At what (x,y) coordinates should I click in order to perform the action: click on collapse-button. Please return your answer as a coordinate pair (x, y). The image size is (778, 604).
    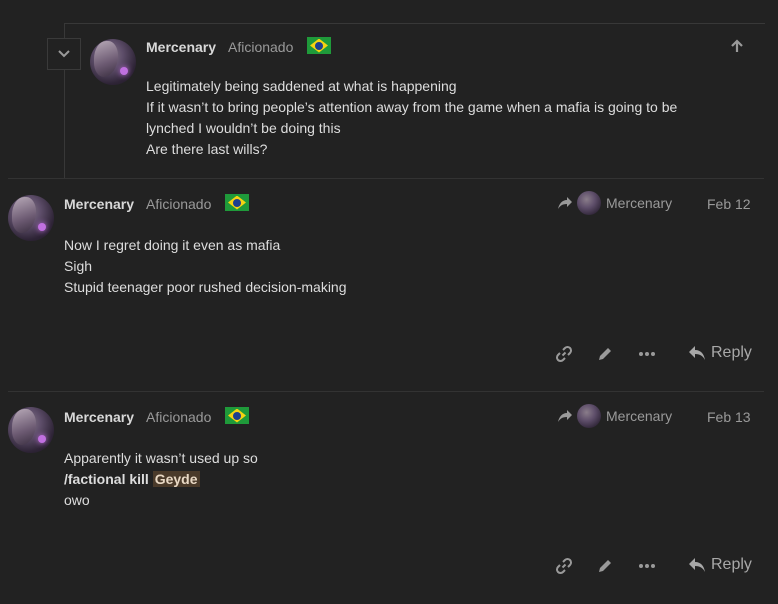
    Looking at the image, I should click on (64, 54).